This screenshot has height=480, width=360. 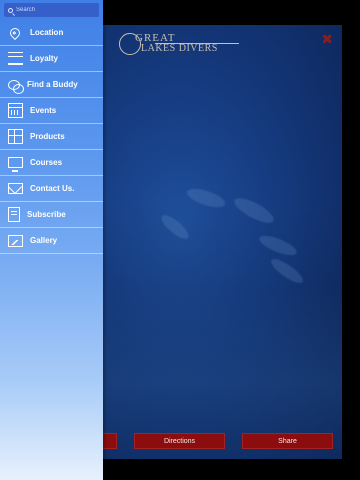 I want to click on menu-item-loyalty: Loyalty, so click(x=51, y=59).